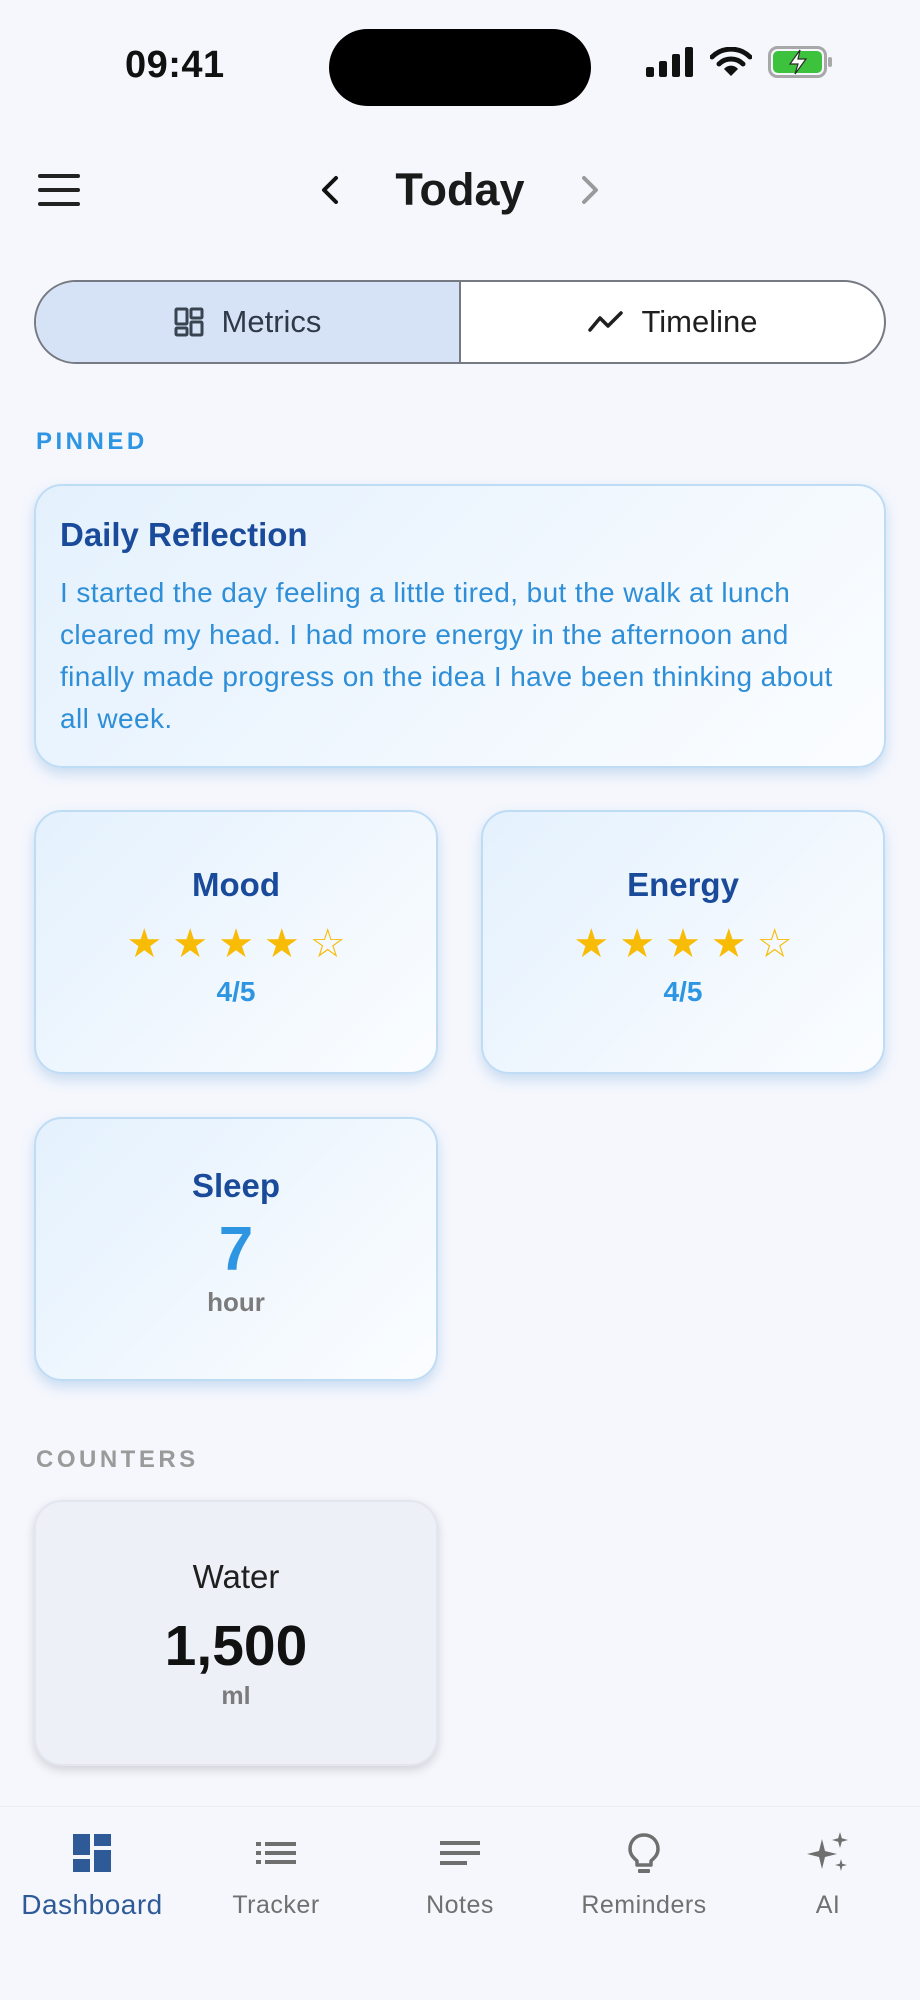 The width and height of the screenshot is (920, 2000). I want to click on nav-label-notes: Notes, so click(460, 1905).